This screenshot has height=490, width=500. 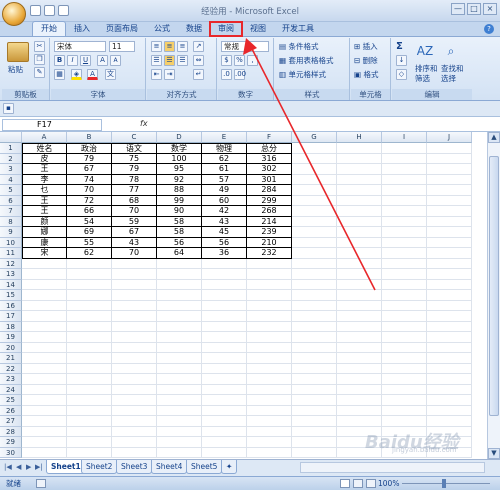 I want to click on tab-formulas: 公式, so click(x=162, y=29).